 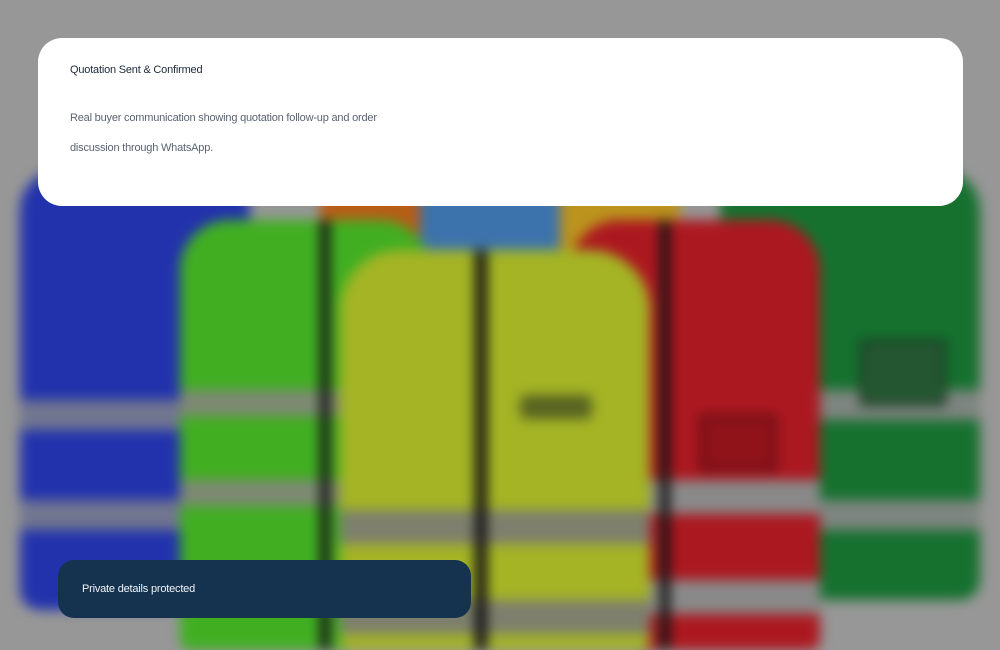 What do you see at coordinates (139, 589) in the screenshot?
I see `privacy-badge-text: Private details protected` at bounding box center [139, 589].